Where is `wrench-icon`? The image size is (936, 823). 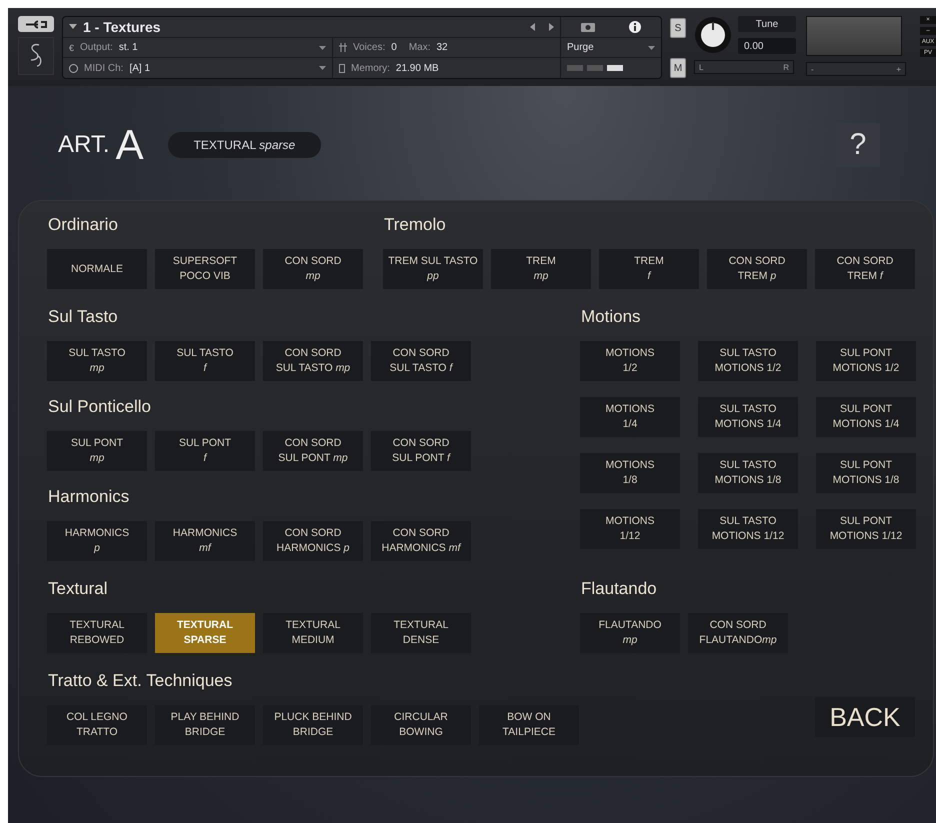 wrench-icon is located at coordinates (36, 24).